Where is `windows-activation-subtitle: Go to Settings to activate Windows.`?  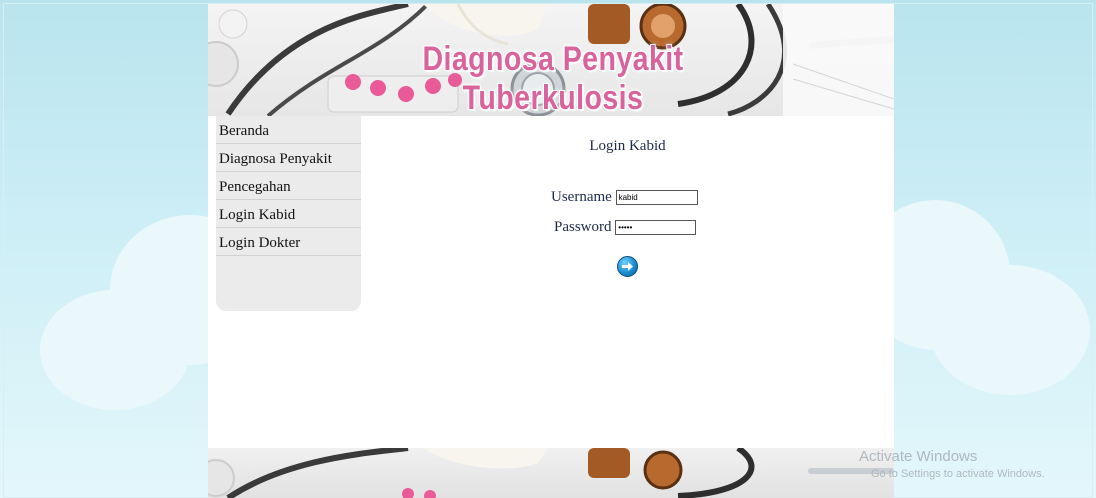 windows-activation-subtitle: Go to Settings to activate Windows. is located at coordinates (958, 474).